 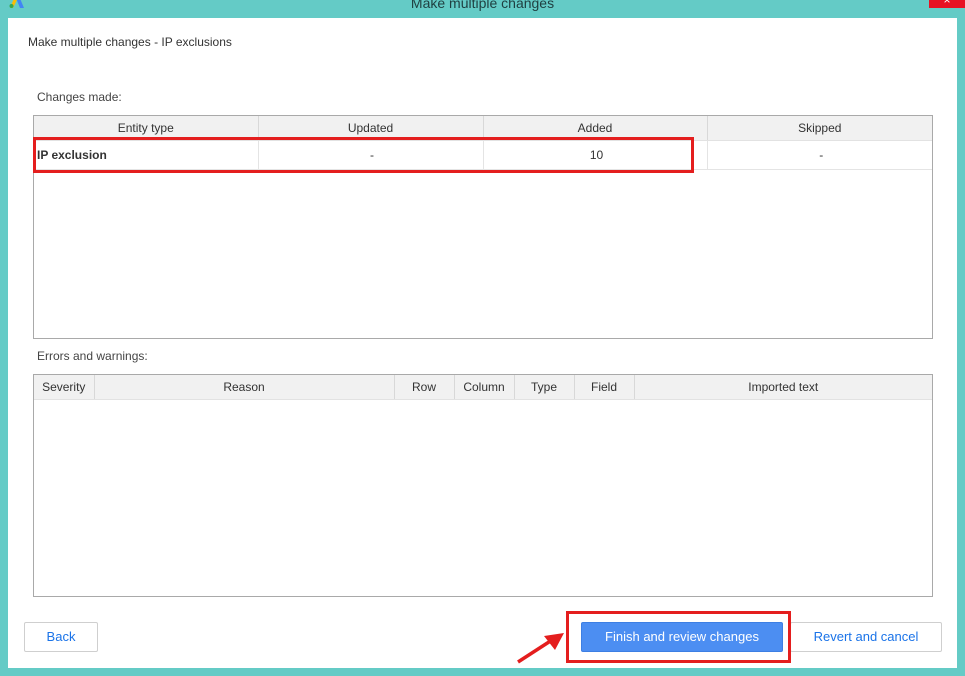 I want to click on errors-warnings-label: Errors and warnings:, so click(x=92, y=356).